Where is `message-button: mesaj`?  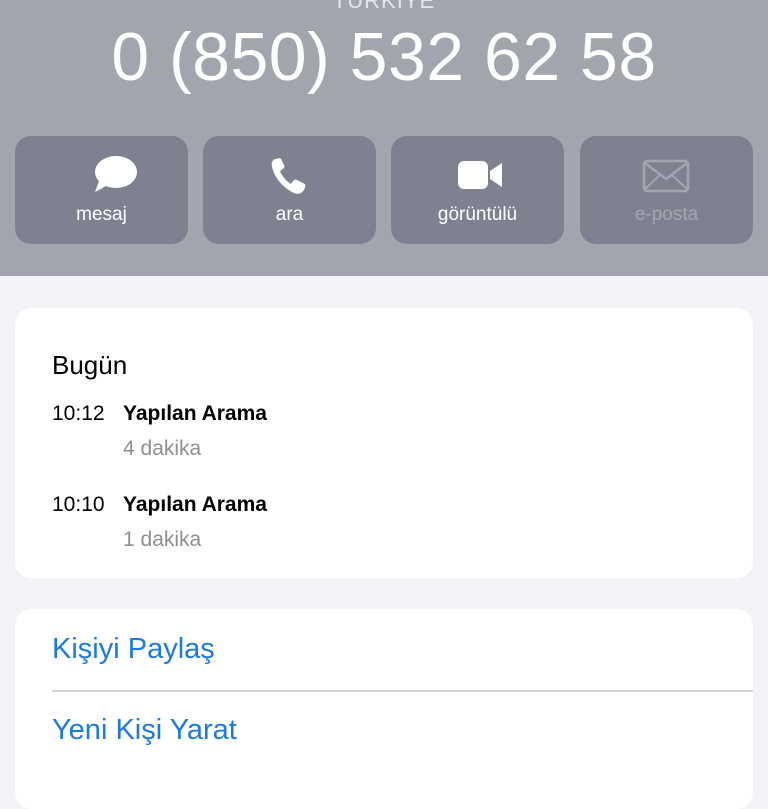 message-button: mesaj is located at coordinates (101, 190).